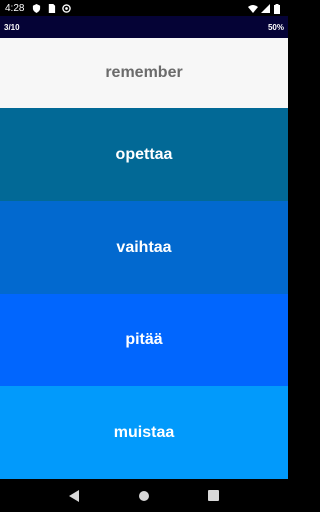 The height and width of the screenshot is (512, 320). What do you see at coordinates (51, 8) in the screenshot?
I see `sim-icon` at bounding box center [51, 8].